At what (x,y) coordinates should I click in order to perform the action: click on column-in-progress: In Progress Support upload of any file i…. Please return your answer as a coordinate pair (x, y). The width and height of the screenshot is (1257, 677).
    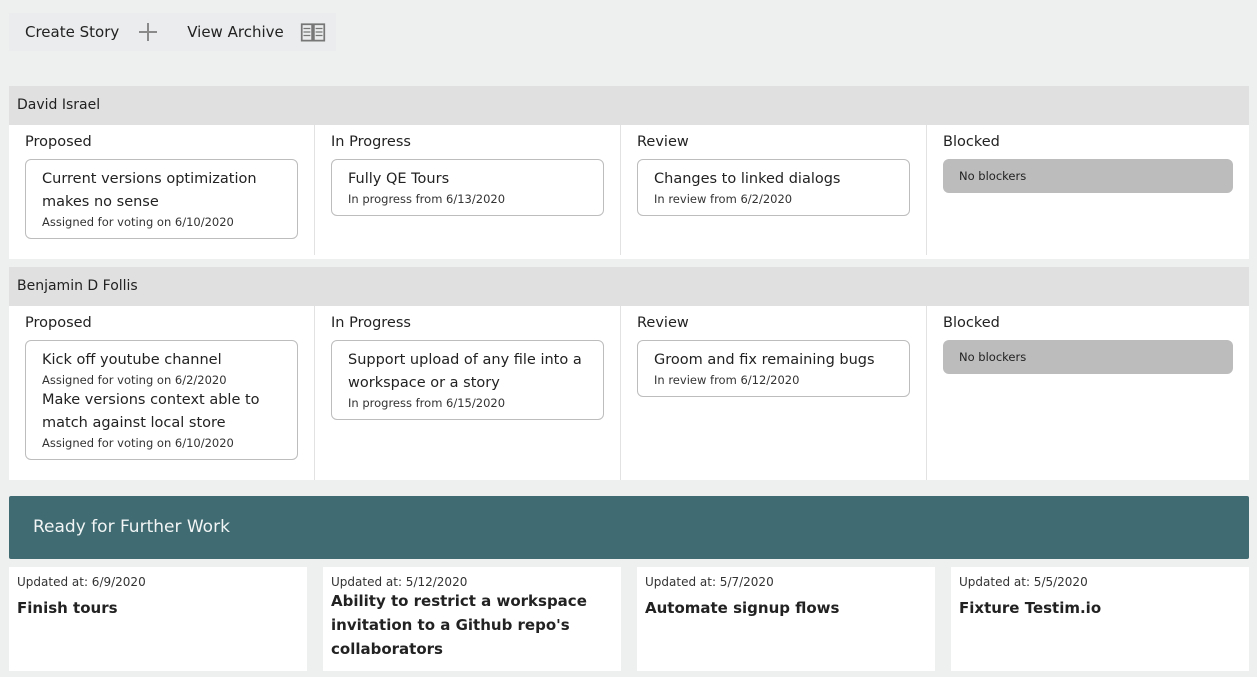
    Looking at the image, I should click on (468, 393).